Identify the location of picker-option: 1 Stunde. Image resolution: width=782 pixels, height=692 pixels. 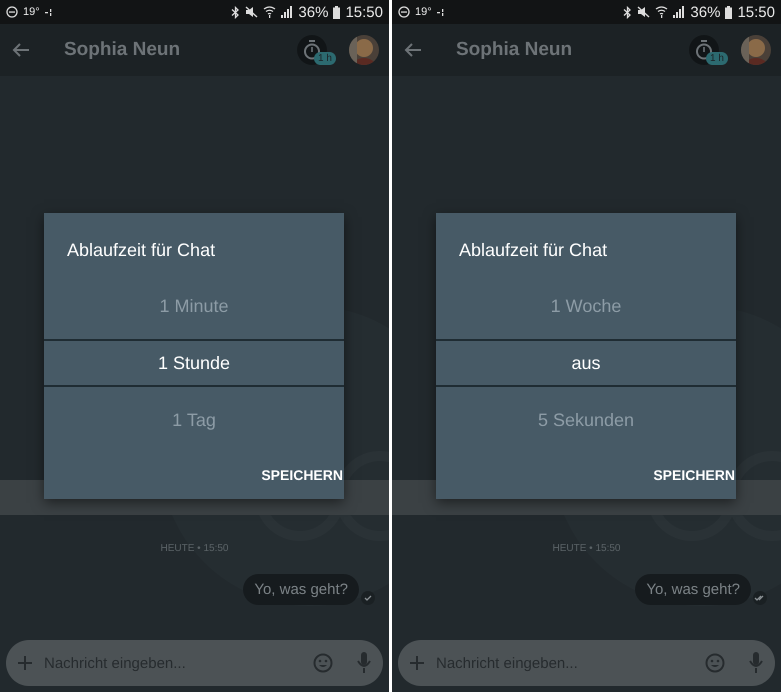
(194, 363).